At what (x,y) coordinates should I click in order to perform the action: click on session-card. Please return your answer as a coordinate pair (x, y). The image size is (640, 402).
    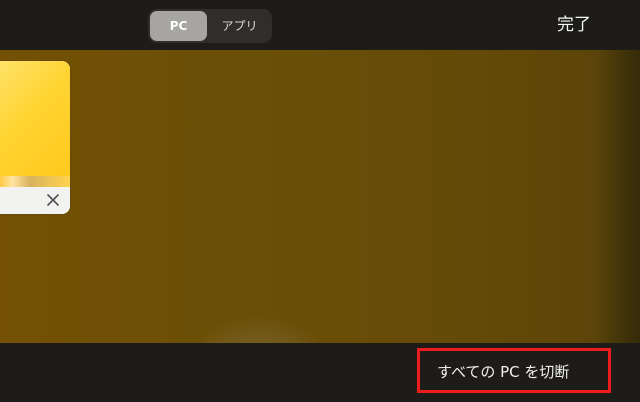
    Looking at the image, I should click on (35, 137).